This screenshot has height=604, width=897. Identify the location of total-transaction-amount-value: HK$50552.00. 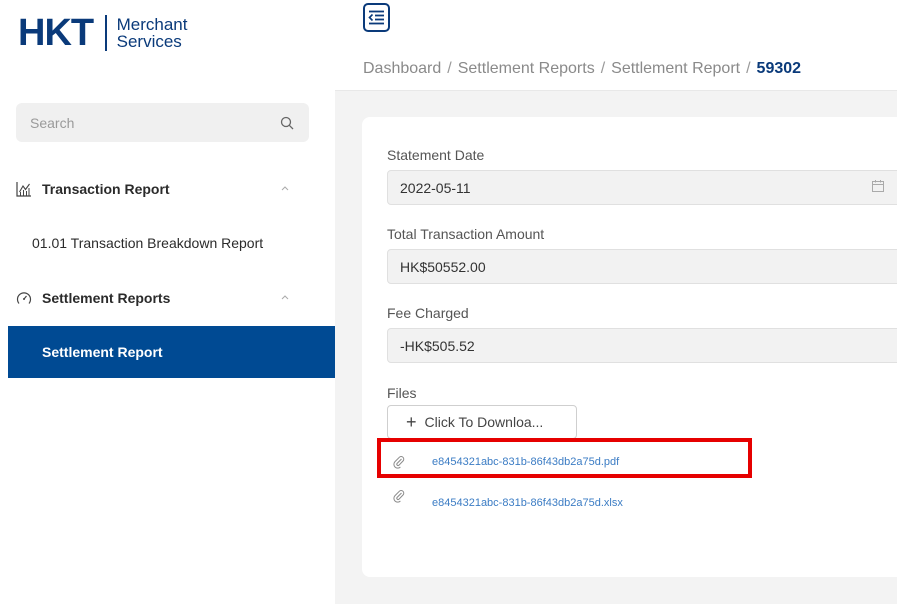
(443, 266).